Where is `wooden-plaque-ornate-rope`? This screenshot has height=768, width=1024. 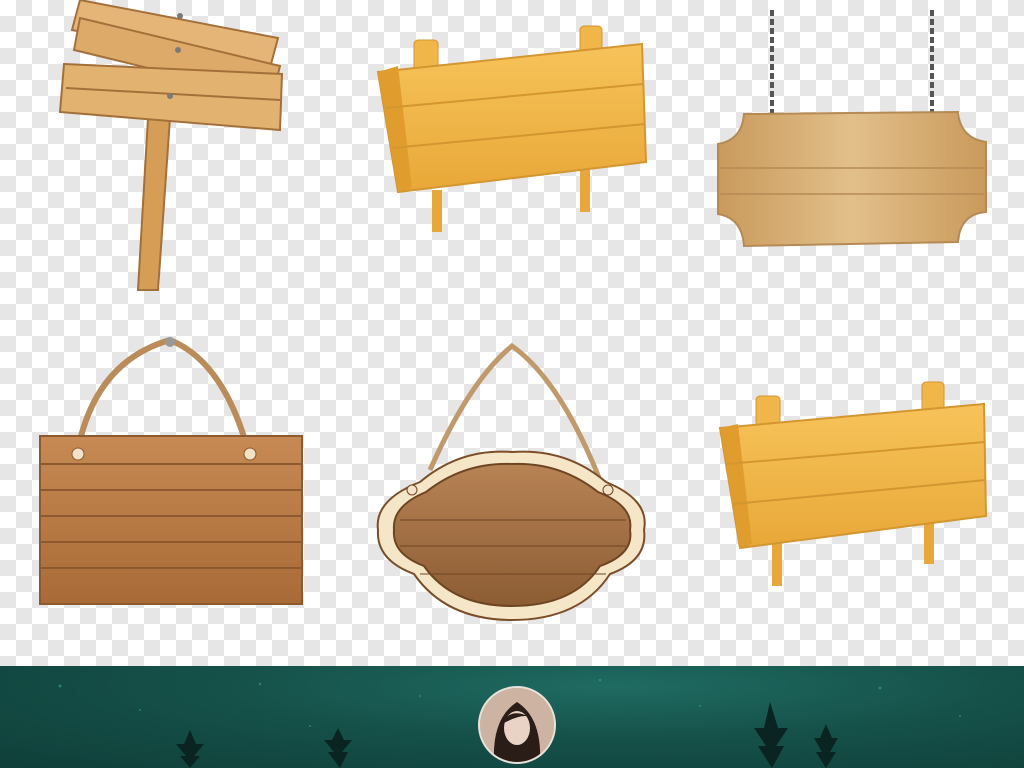 wooden-plaque-ornate-rope is located at coordinates (511, 482).